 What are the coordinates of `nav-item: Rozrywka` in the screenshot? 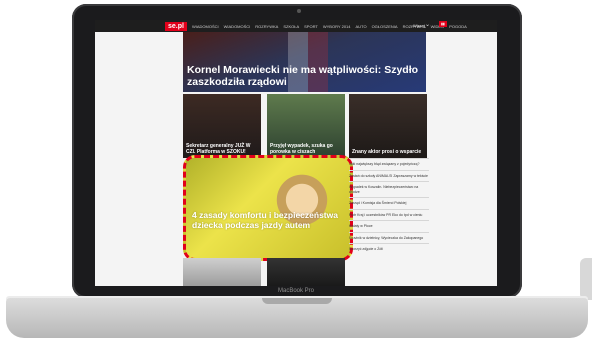 It's located at (266, 26).